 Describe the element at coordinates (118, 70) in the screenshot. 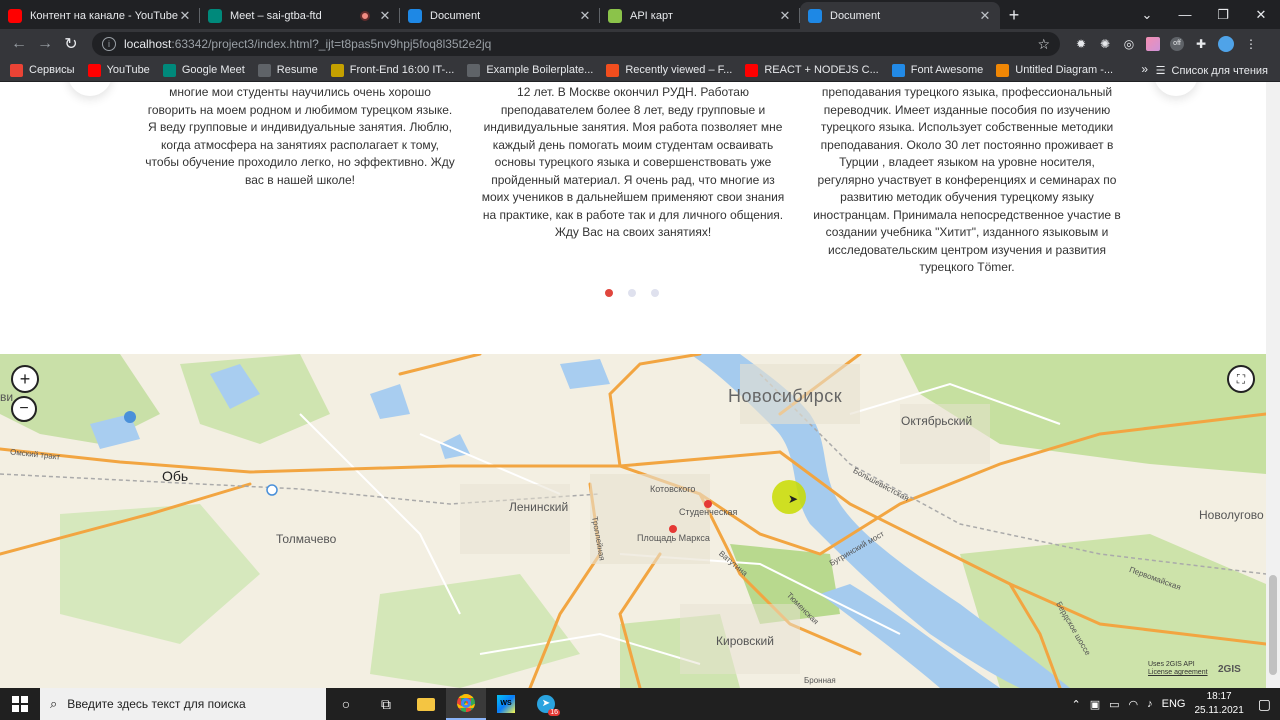

I see `bookmark-item: YouTube` at that location.